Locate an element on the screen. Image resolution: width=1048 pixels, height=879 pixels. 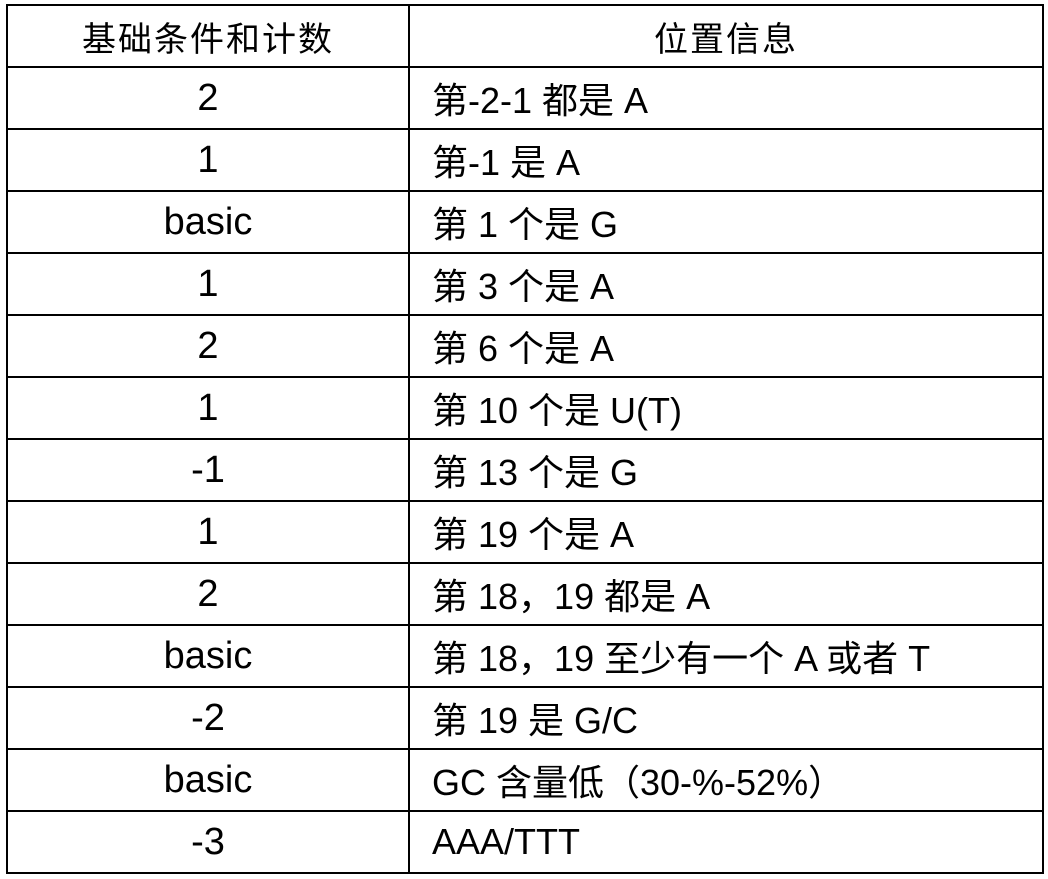
table-row: -1 第 13 个是 G is located at coordinates (525, 470).